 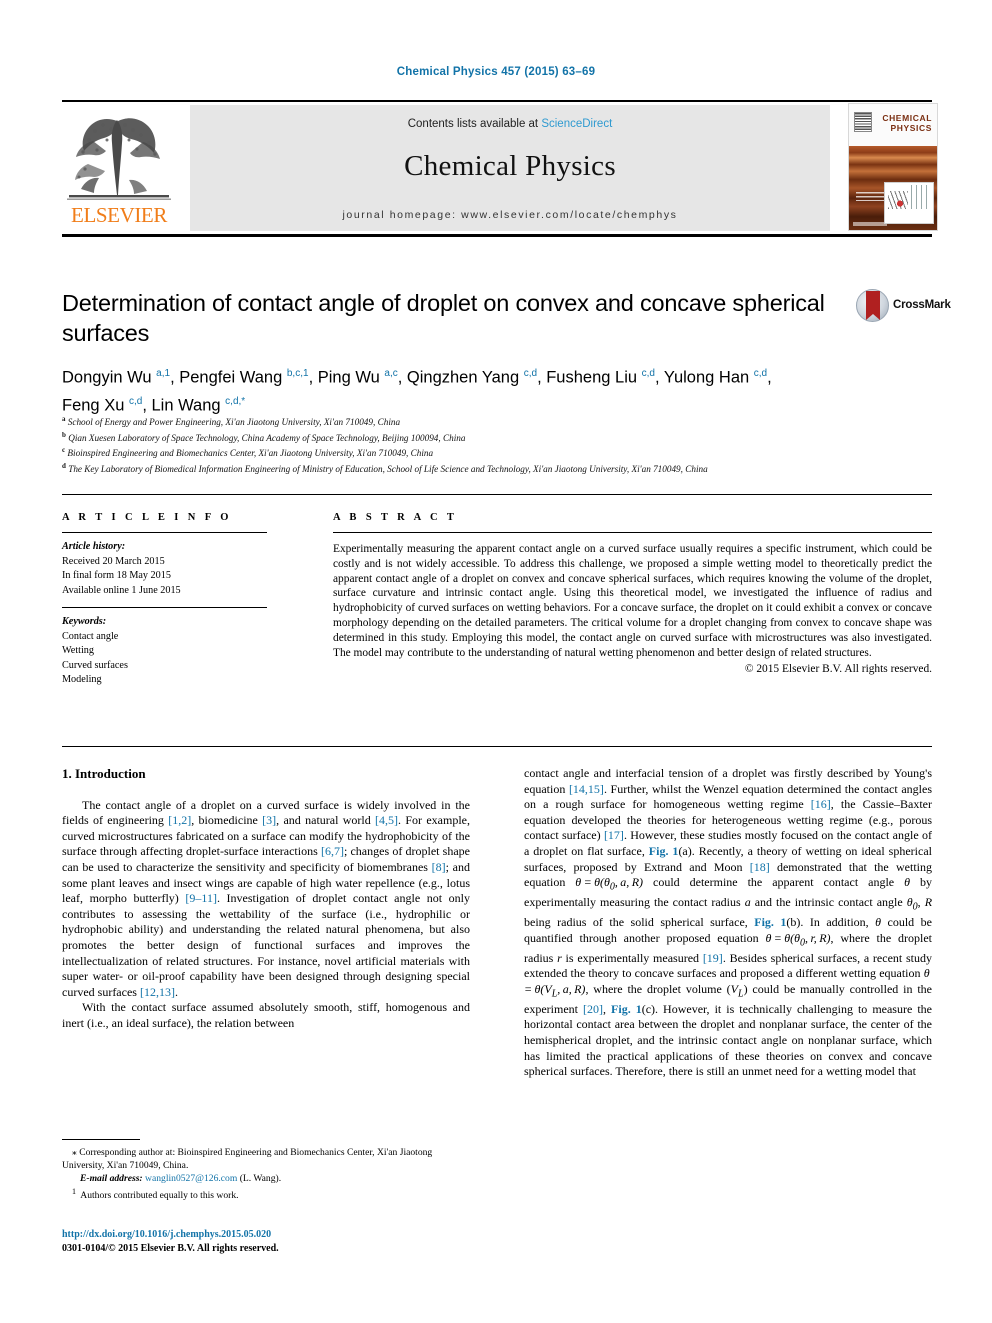 I want to click on cover-journal-title: CHEMICAL PHYSICS, so click(x=907, y=123).